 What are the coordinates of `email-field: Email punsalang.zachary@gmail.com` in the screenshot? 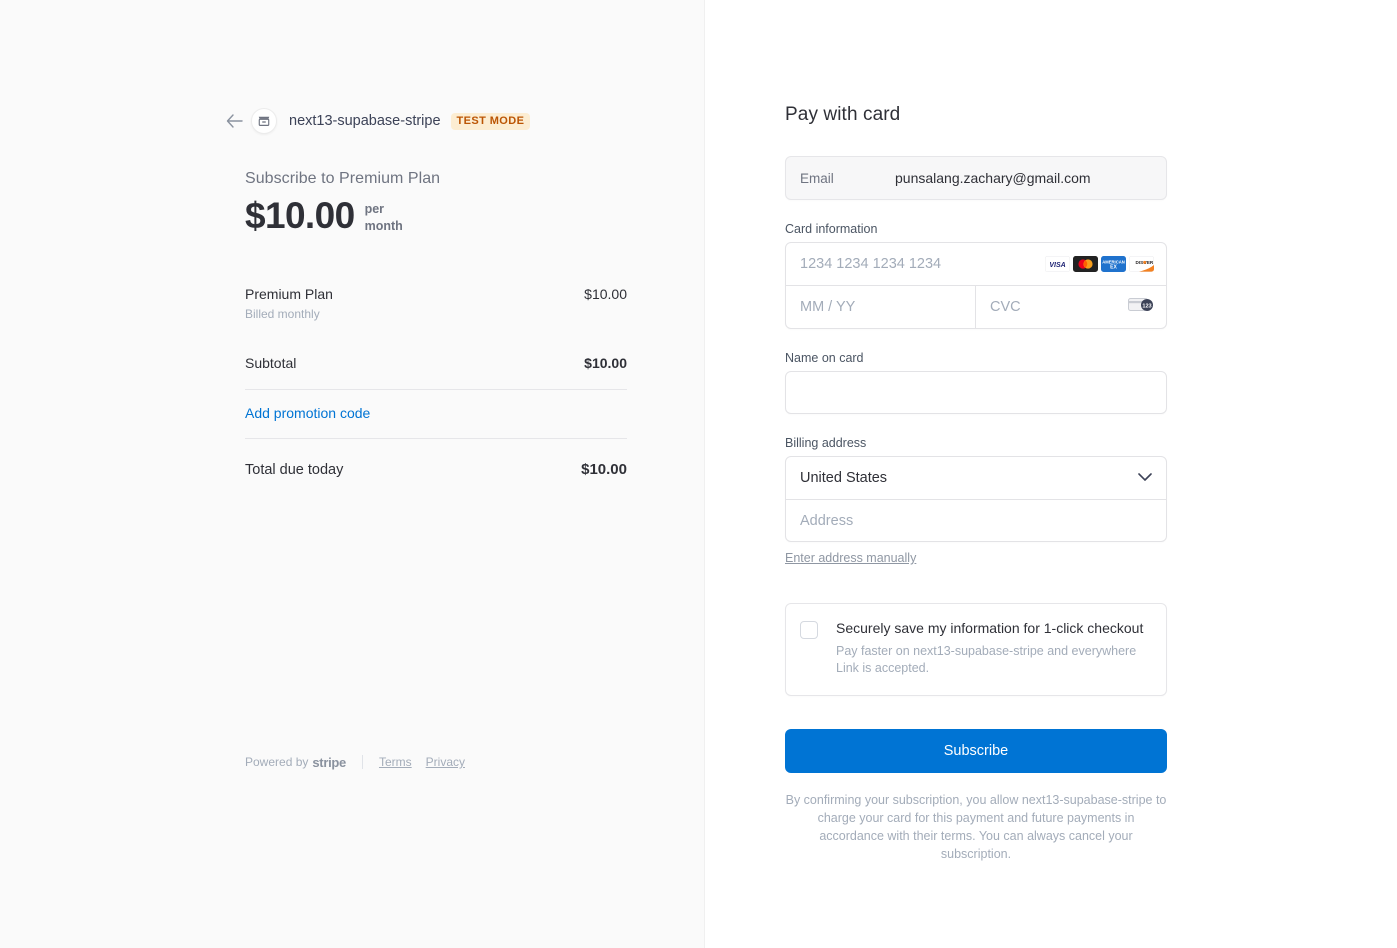 It's located at (976, 178).